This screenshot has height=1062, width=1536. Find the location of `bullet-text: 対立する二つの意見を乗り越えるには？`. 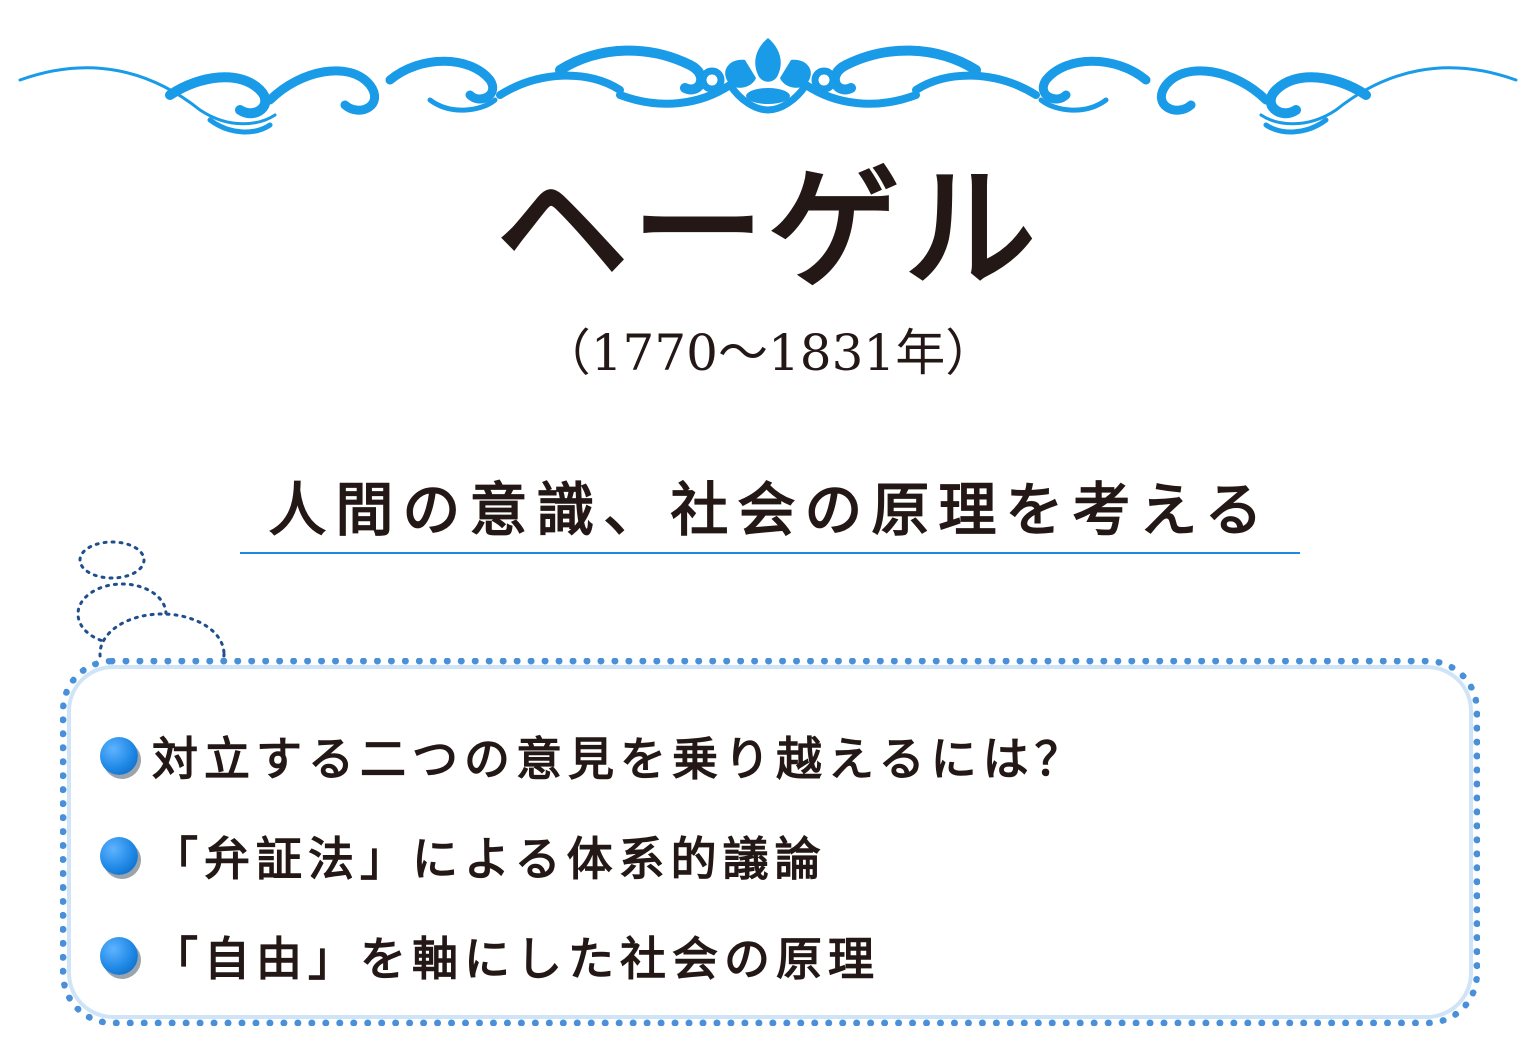

bullet-text: 対立する二つの意見を乗り越えるには？ is located at coordinates (619, 759).